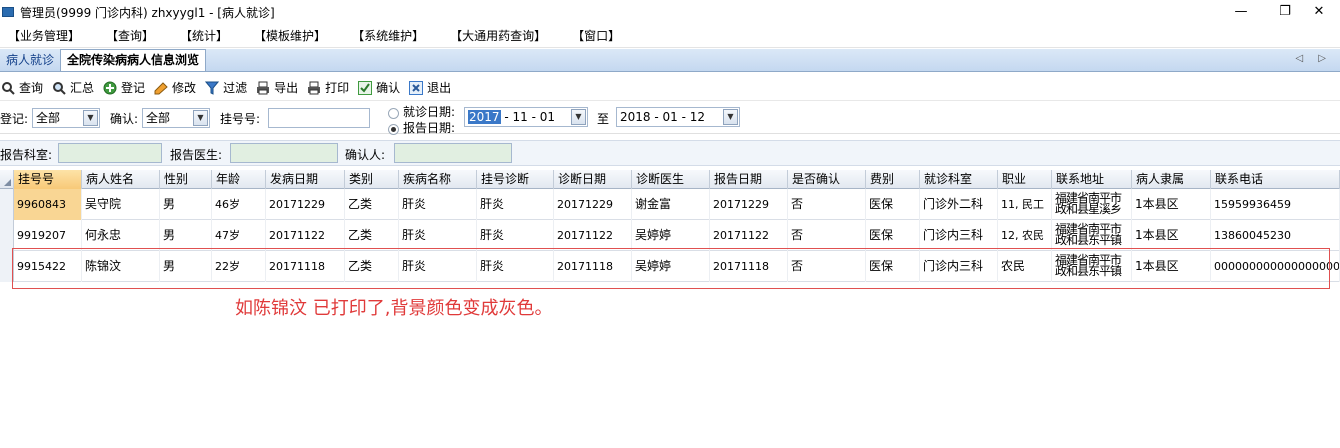 The width and height of the screenshot is (1340, 448). I want to click on query-button: 查询, so click(21, 87).